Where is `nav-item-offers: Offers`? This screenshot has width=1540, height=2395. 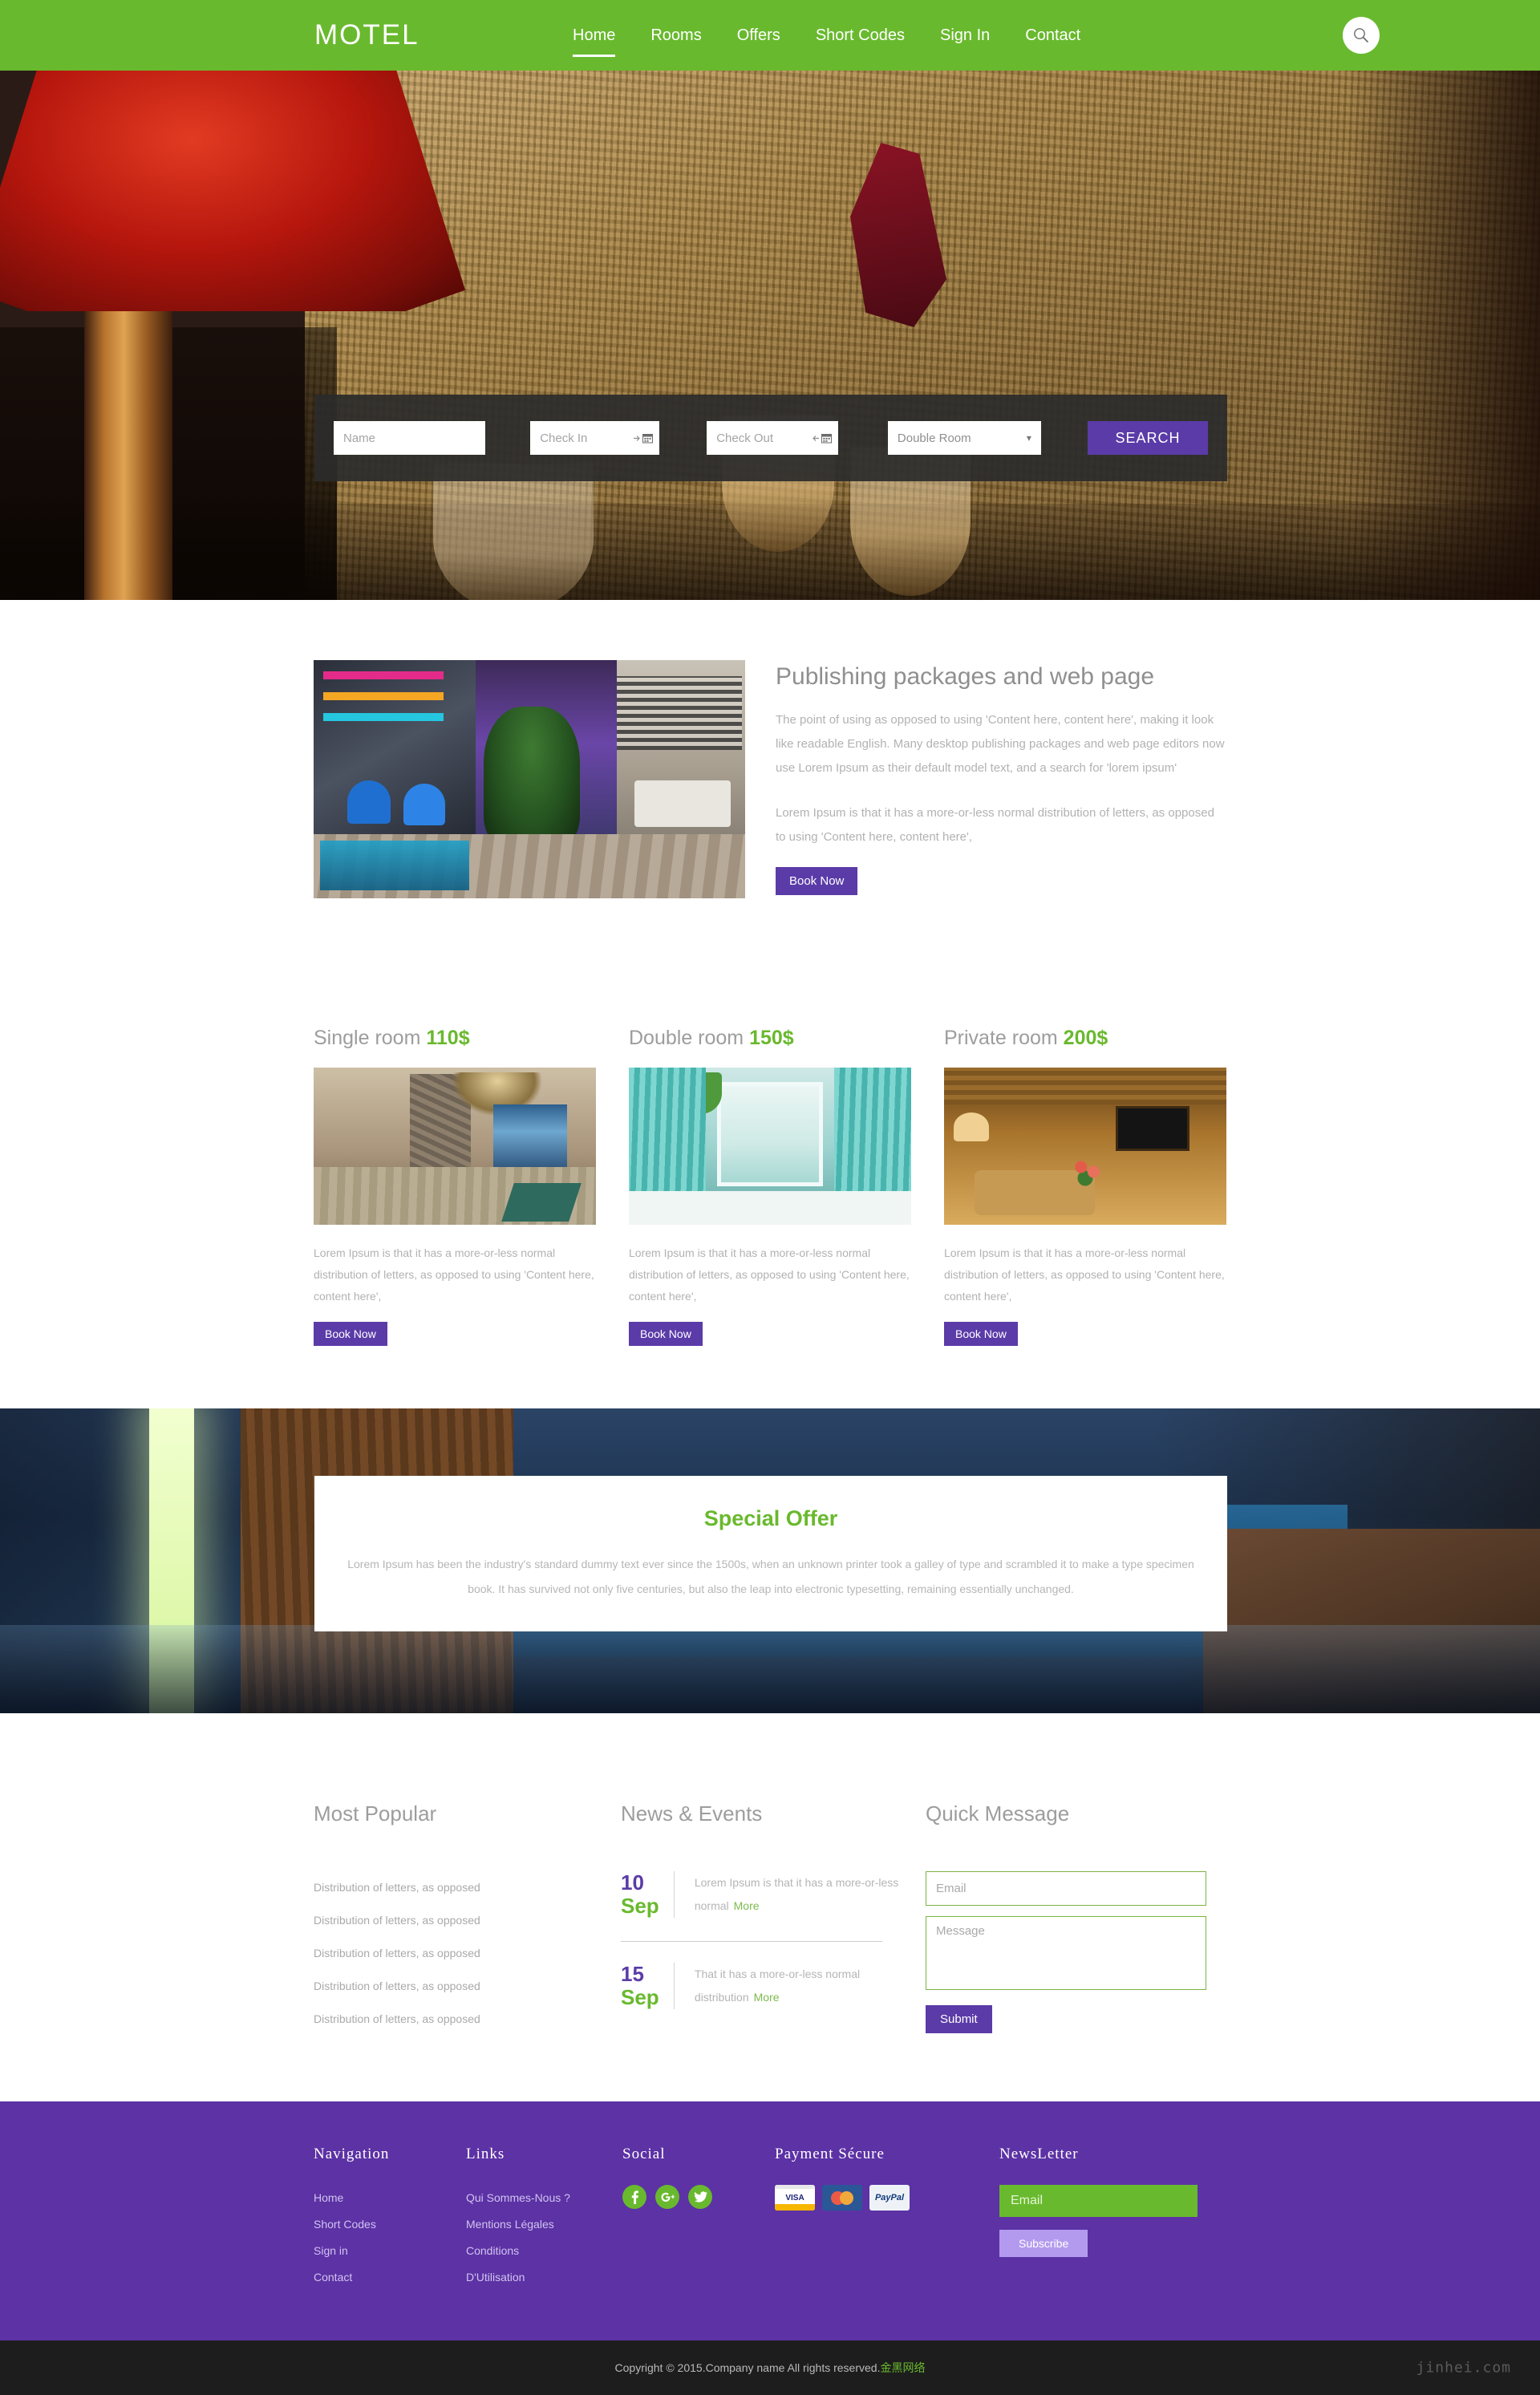 nav-item-offers: Offers is located at coordinates (758, 35).